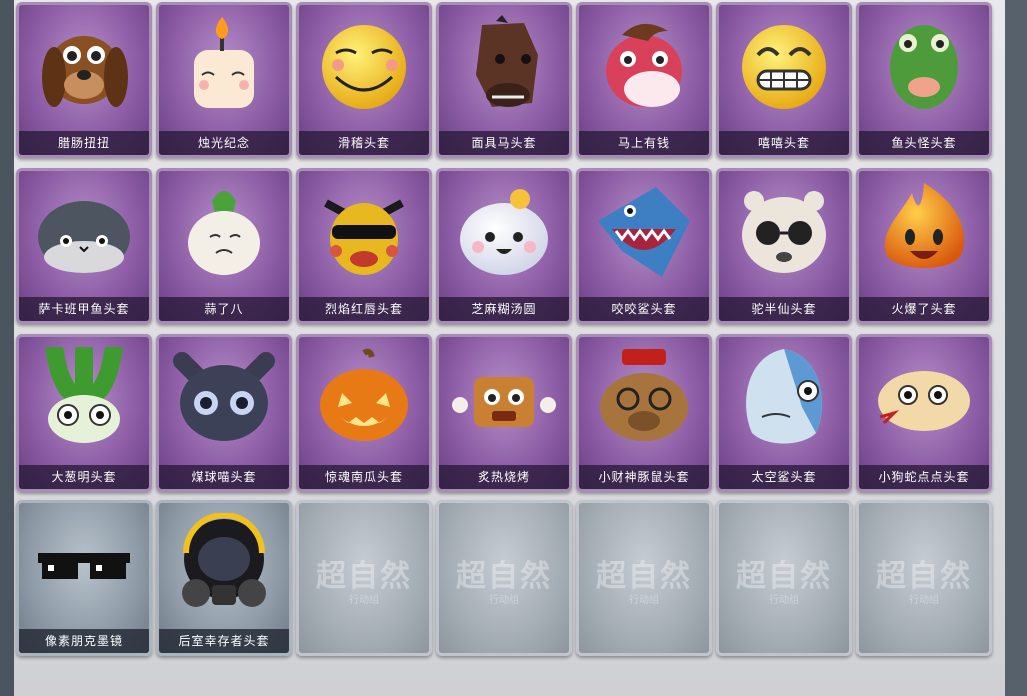  Describe the element at coordinates (784, 67) in the screenshot. I see `grin-face-head-icon` at that location.